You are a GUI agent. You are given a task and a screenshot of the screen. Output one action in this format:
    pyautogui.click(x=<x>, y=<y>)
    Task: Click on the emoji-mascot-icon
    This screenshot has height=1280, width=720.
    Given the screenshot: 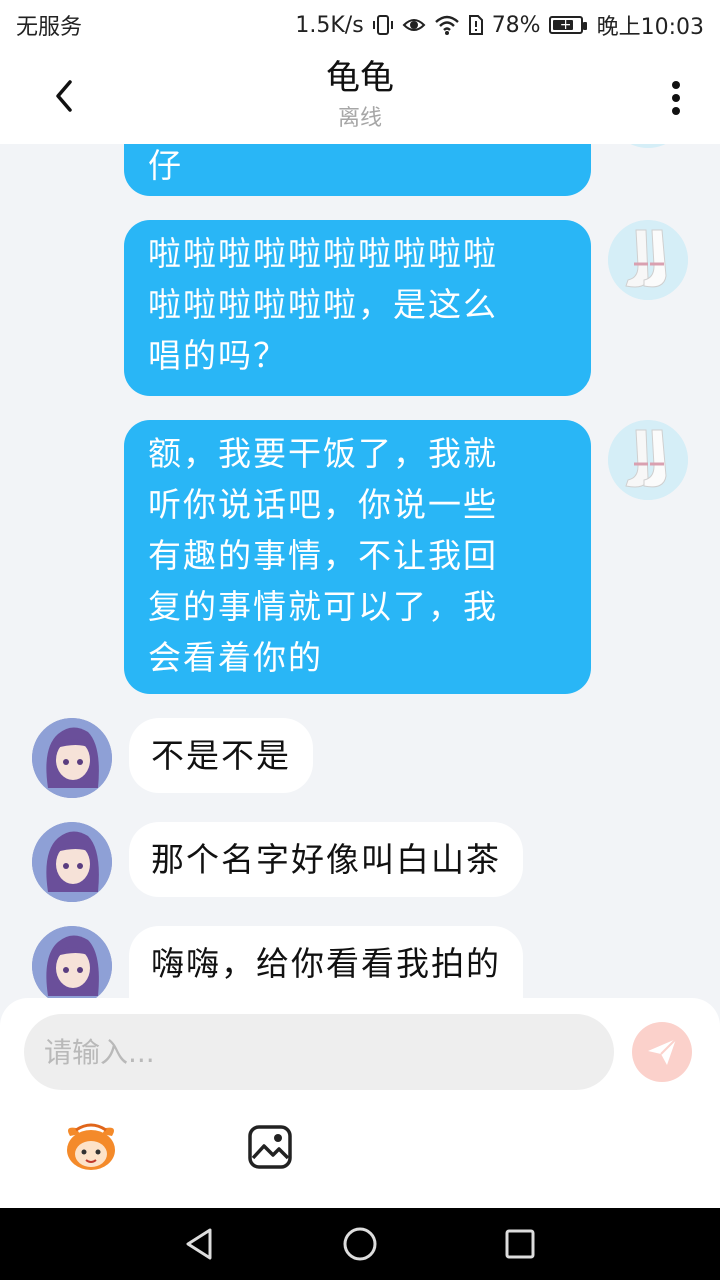 What is the action you would take?
    pyautogui.click(x=91, y=1146)
    